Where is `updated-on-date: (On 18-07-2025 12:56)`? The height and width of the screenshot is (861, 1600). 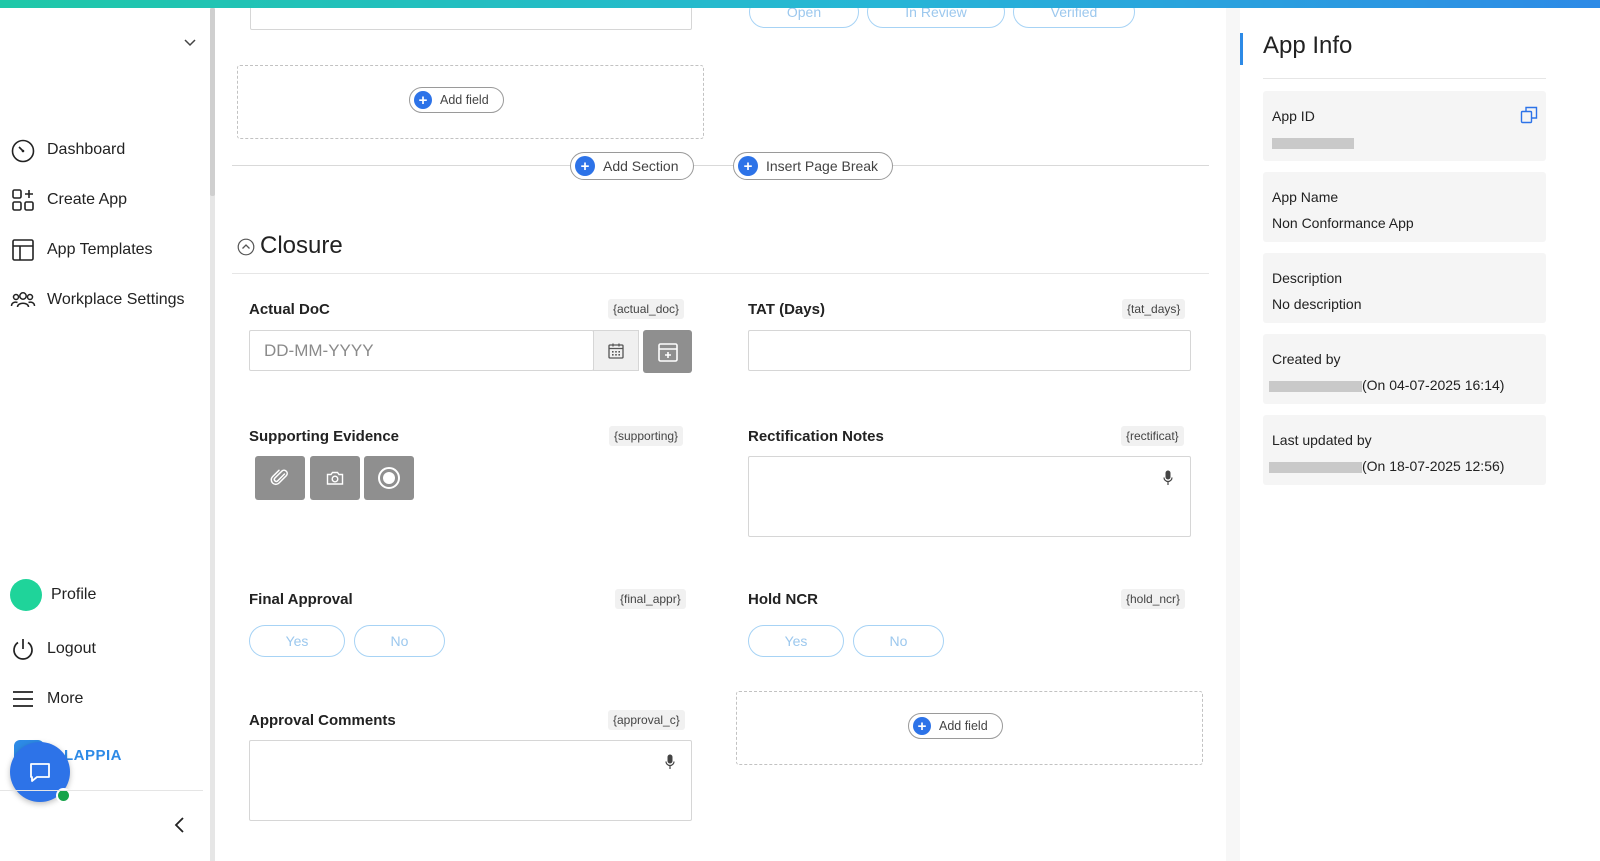
updated-on-date: (On 18-07-2025 12:56) is located at coordinates (1433, 466).